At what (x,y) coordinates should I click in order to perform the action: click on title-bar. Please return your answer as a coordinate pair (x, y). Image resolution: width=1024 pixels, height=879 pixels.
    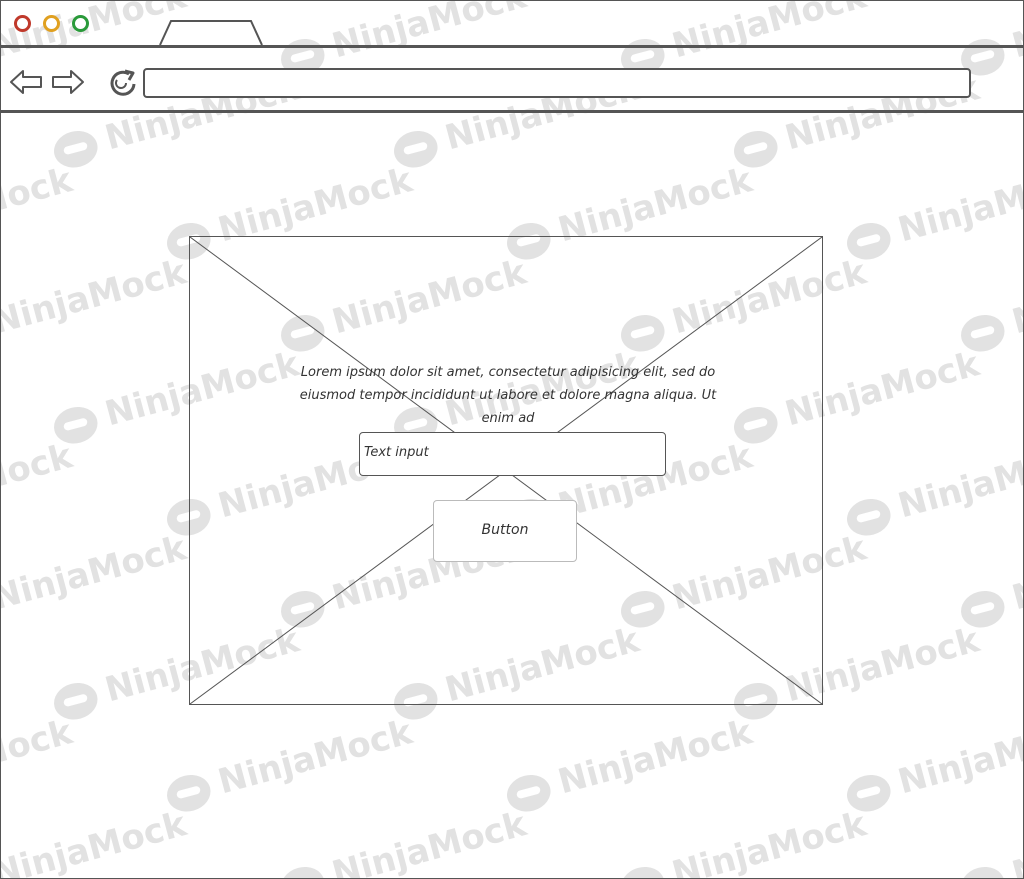
    Looking at the image, I should click on (512, 24).